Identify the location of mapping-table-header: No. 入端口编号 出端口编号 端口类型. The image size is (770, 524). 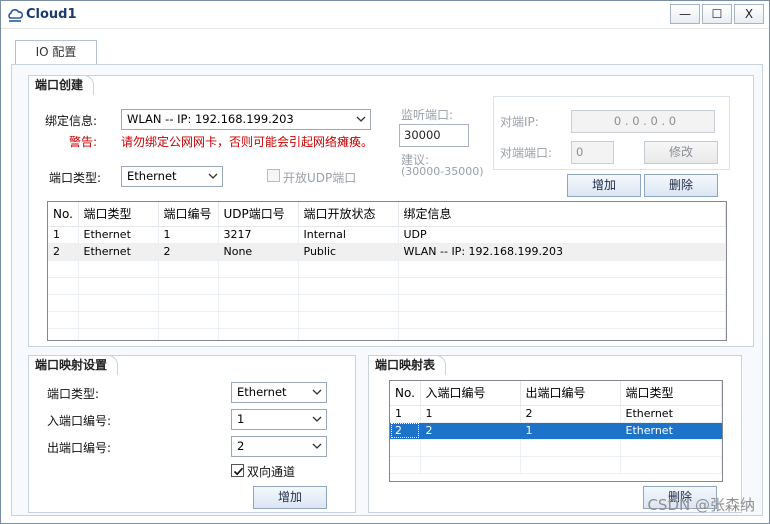
(556, 393).